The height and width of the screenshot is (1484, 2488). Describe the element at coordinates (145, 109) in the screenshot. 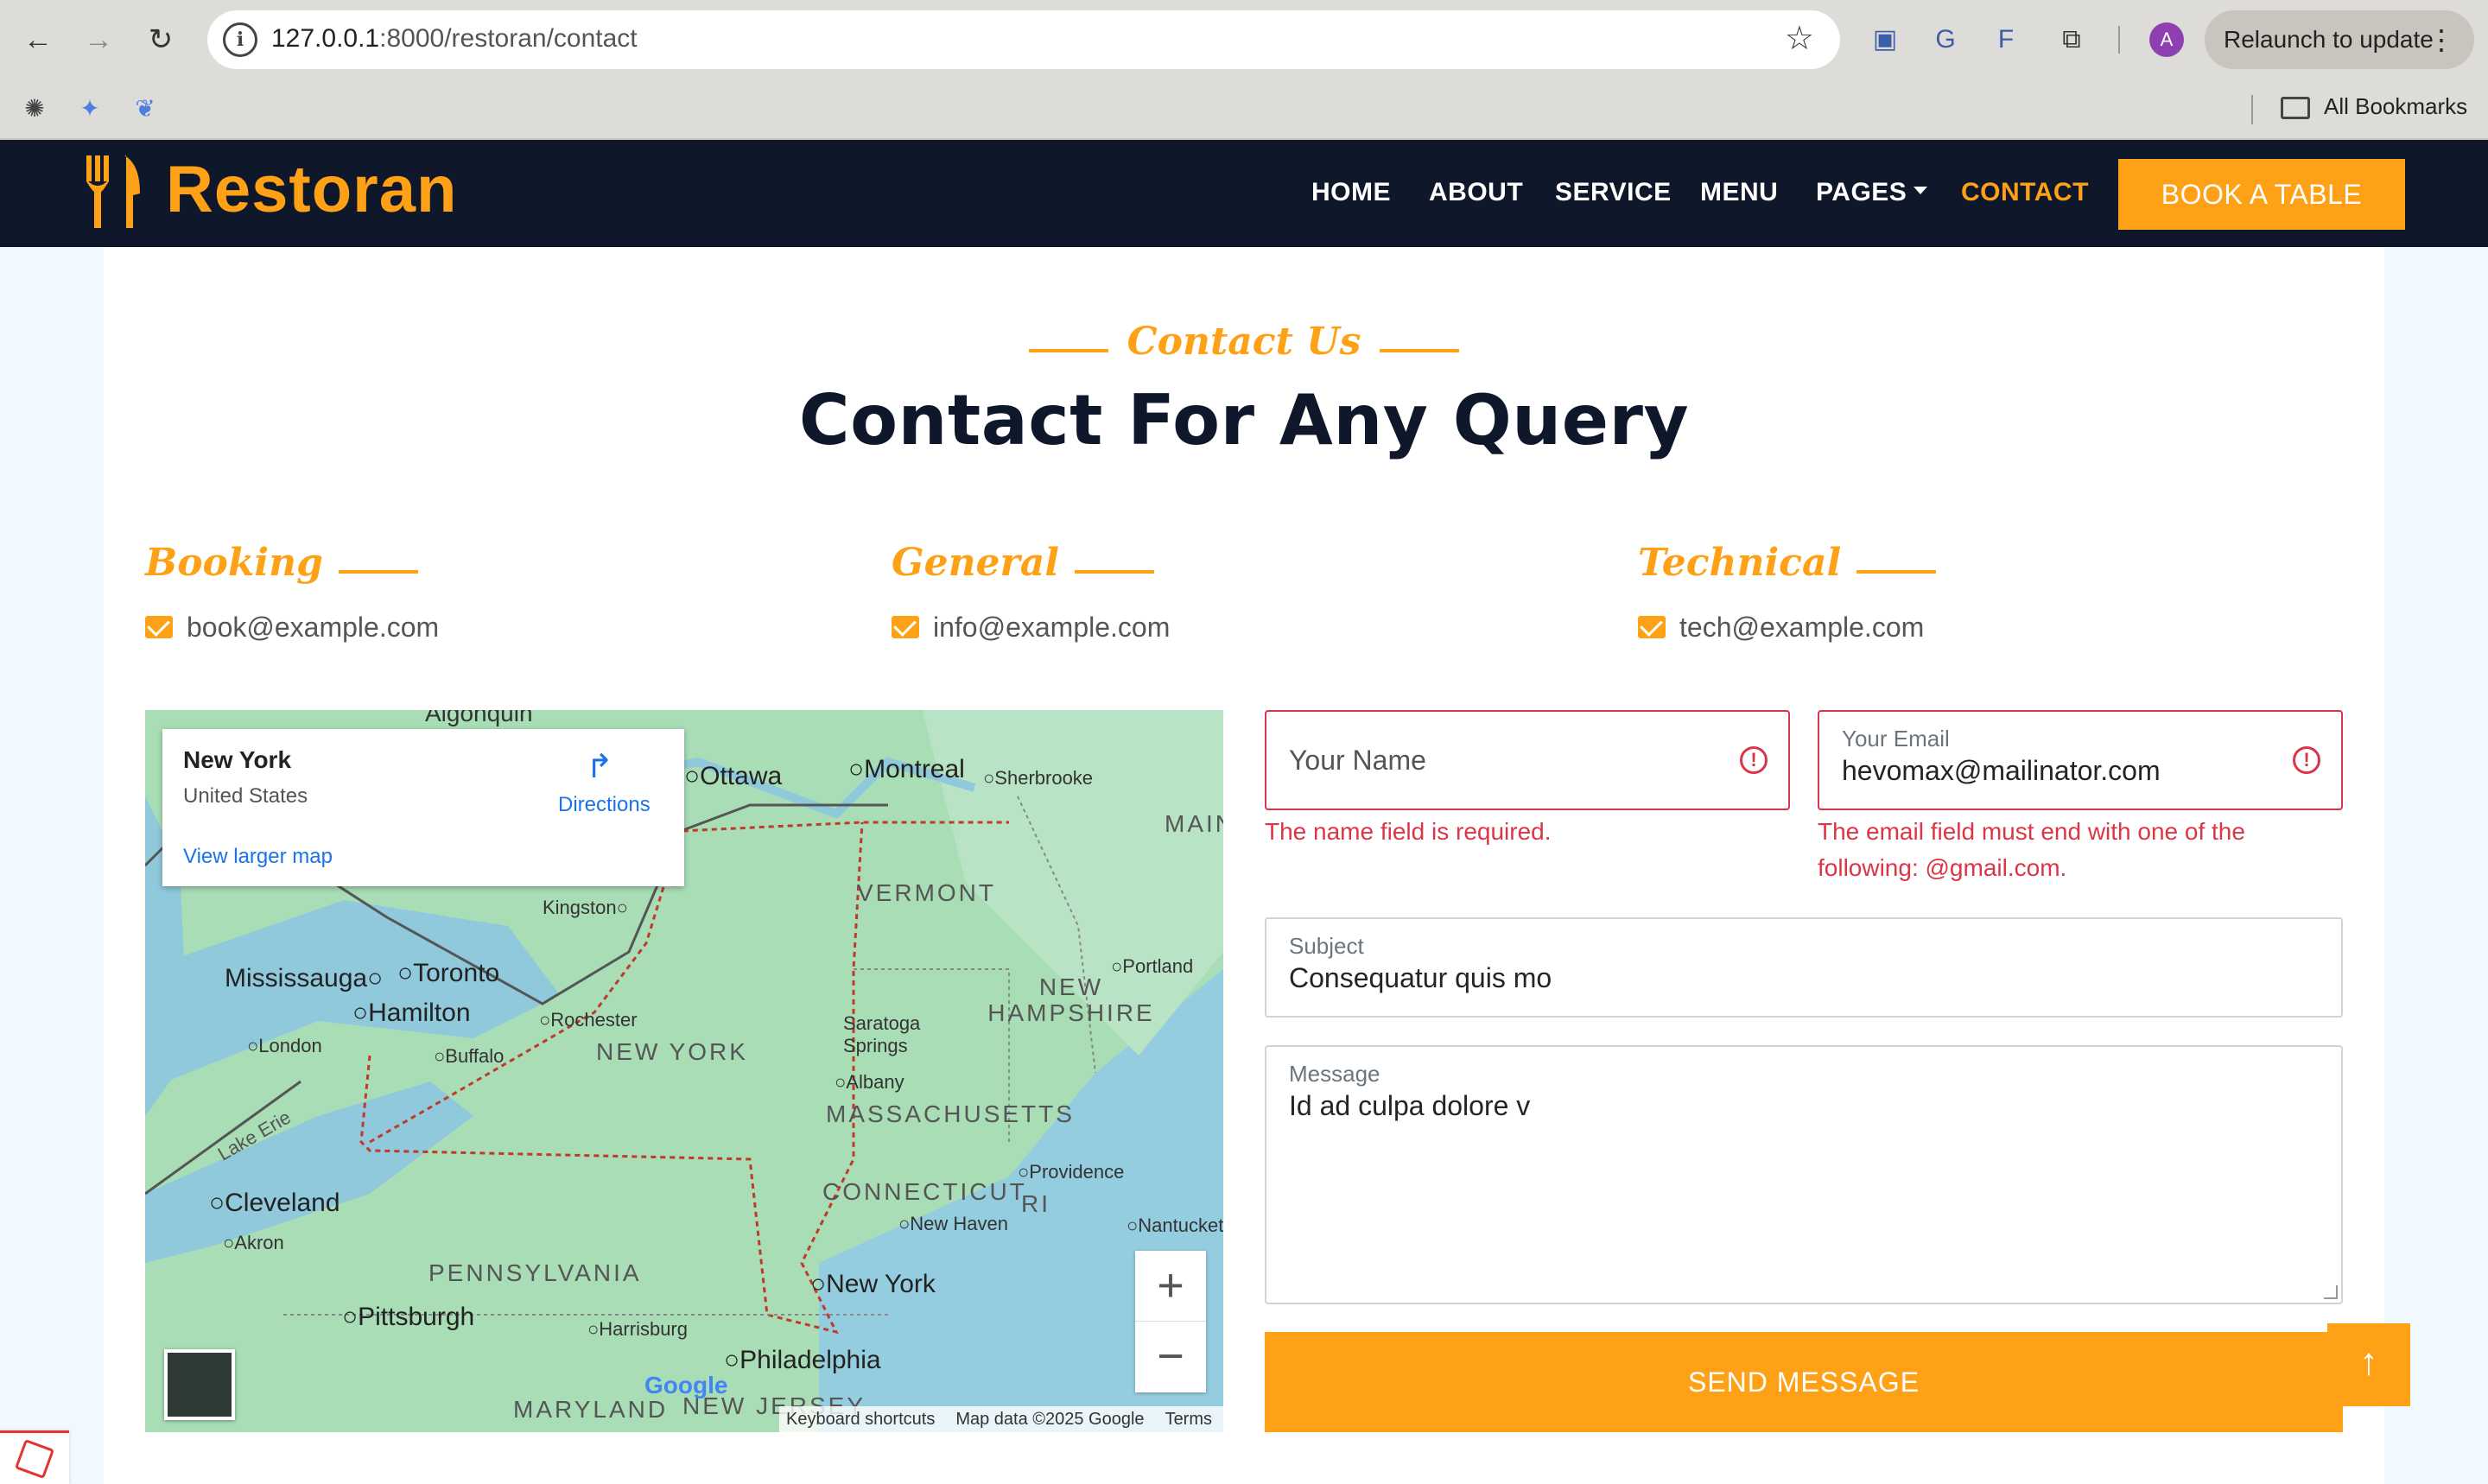

I see `bird-bookmark-icon: ❦` at that location.